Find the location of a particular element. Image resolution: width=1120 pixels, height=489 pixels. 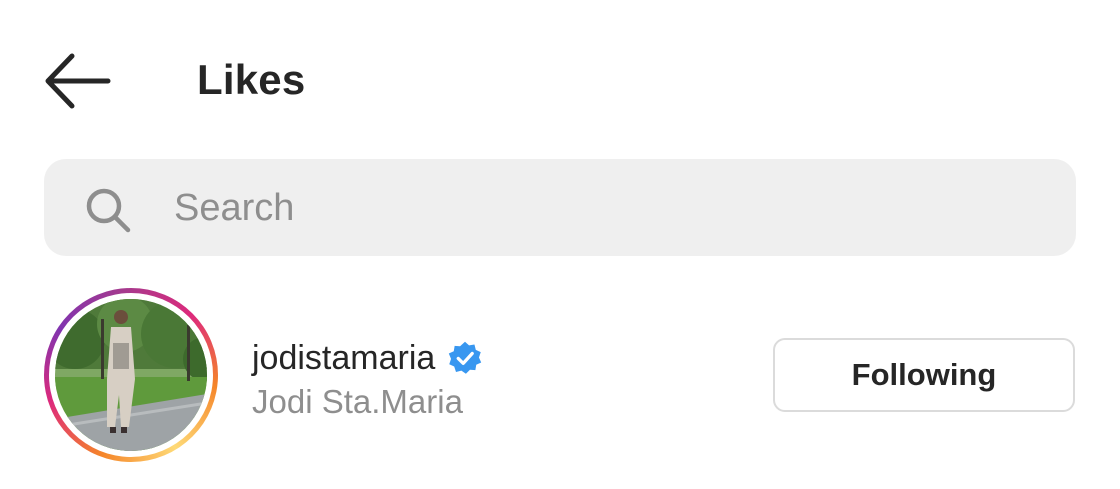

arrow-left-icon is located at coordinates (78, 81).